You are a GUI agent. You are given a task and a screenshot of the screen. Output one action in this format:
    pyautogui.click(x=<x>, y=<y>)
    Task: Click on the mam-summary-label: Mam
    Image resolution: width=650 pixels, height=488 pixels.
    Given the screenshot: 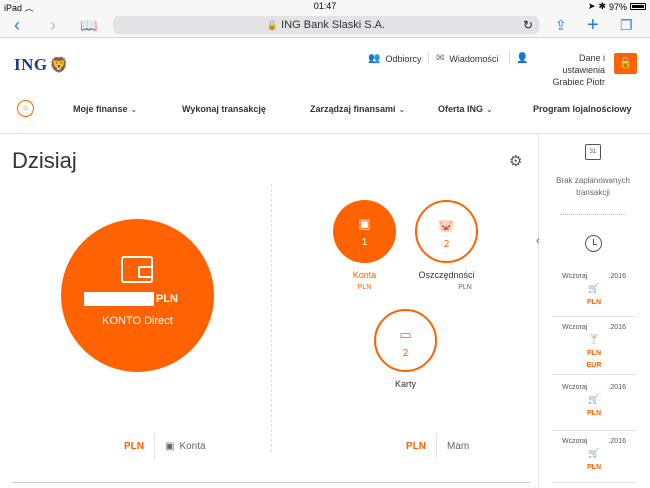 What is the action you would take?
    pyautogui.click(x=458, y=446)
    